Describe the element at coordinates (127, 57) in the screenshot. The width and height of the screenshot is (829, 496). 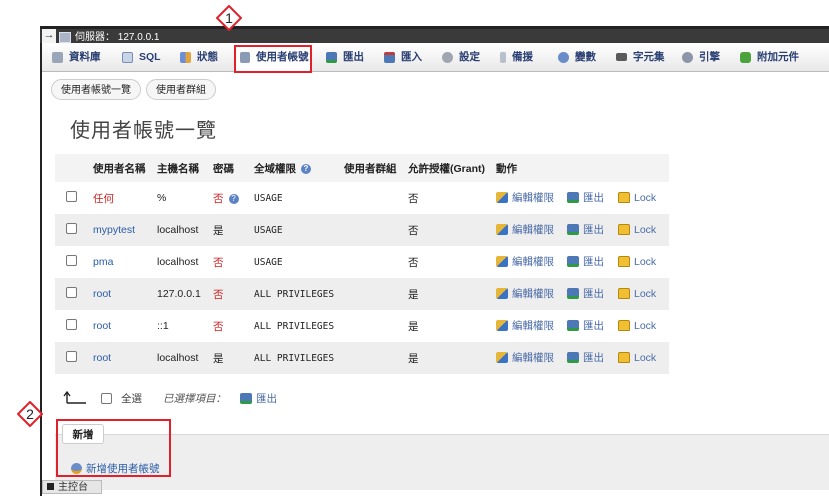
I see `sql-icon` at that location.